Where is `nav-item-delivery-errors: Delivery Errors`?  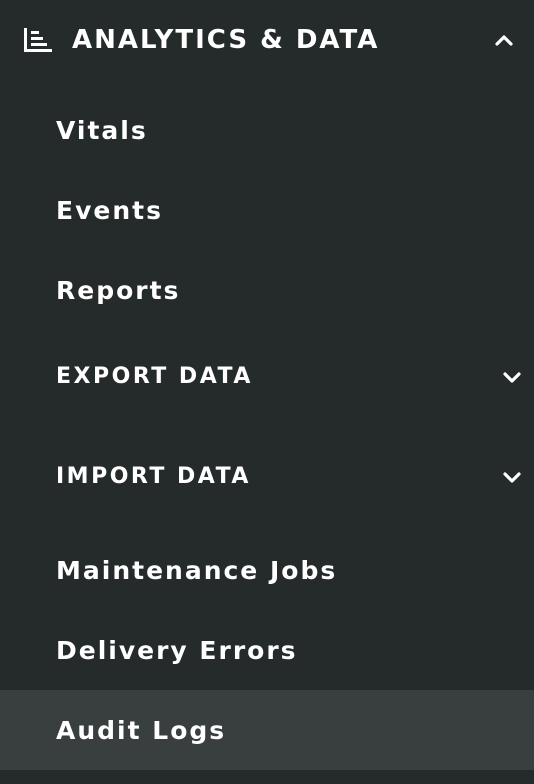 nav-item-delivery-errors: Delivery Errors is located at coordinates (267, 652).